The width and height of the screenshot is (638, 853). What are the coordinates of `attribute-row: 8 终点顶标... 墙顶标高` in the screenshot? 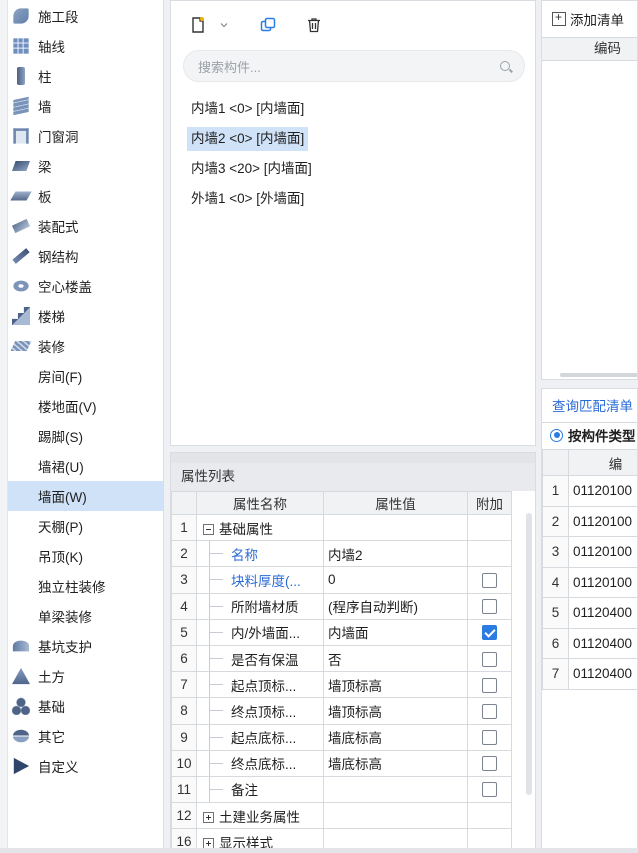 It's located at (341, 711).